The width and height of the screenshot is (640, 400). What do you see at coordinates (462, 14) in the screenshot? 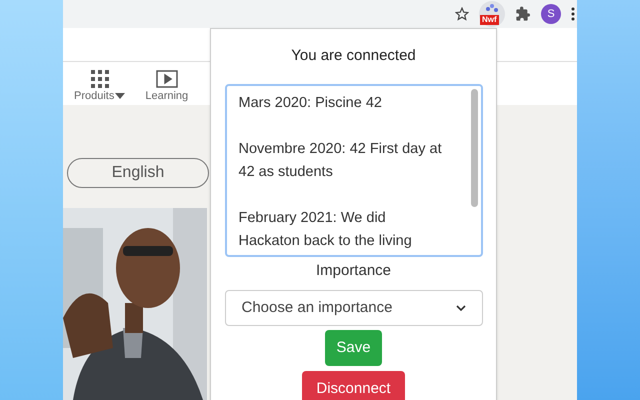
I see `star-icon` at bounding box center [462, 14].